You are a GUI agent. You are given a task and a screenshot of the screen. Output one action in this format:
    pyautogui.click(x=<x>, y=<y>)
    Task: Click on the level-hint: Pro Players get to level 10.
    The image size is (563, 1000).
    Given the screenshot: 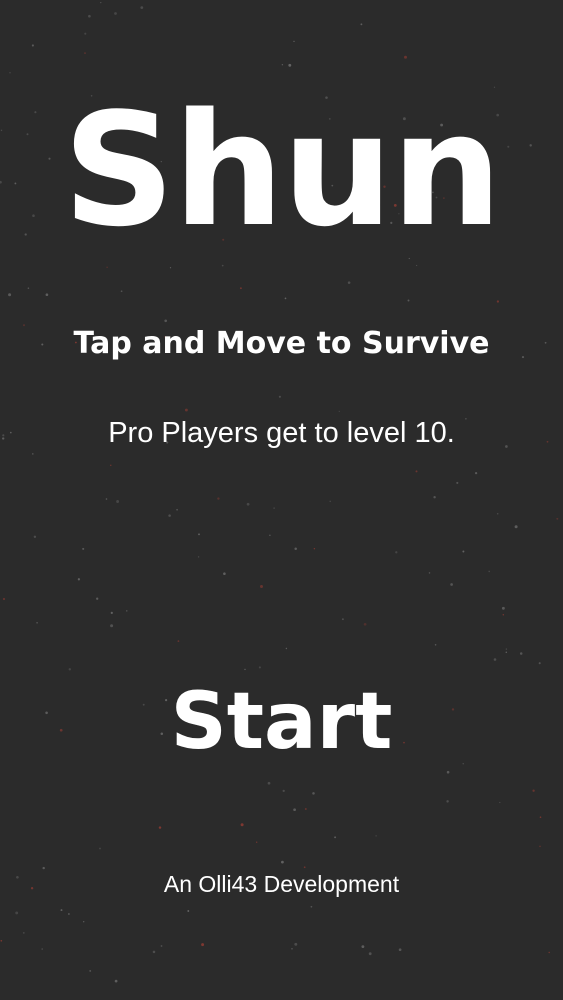 What is the action you would take?
    pyautogui.click(x=281, y=433)
    